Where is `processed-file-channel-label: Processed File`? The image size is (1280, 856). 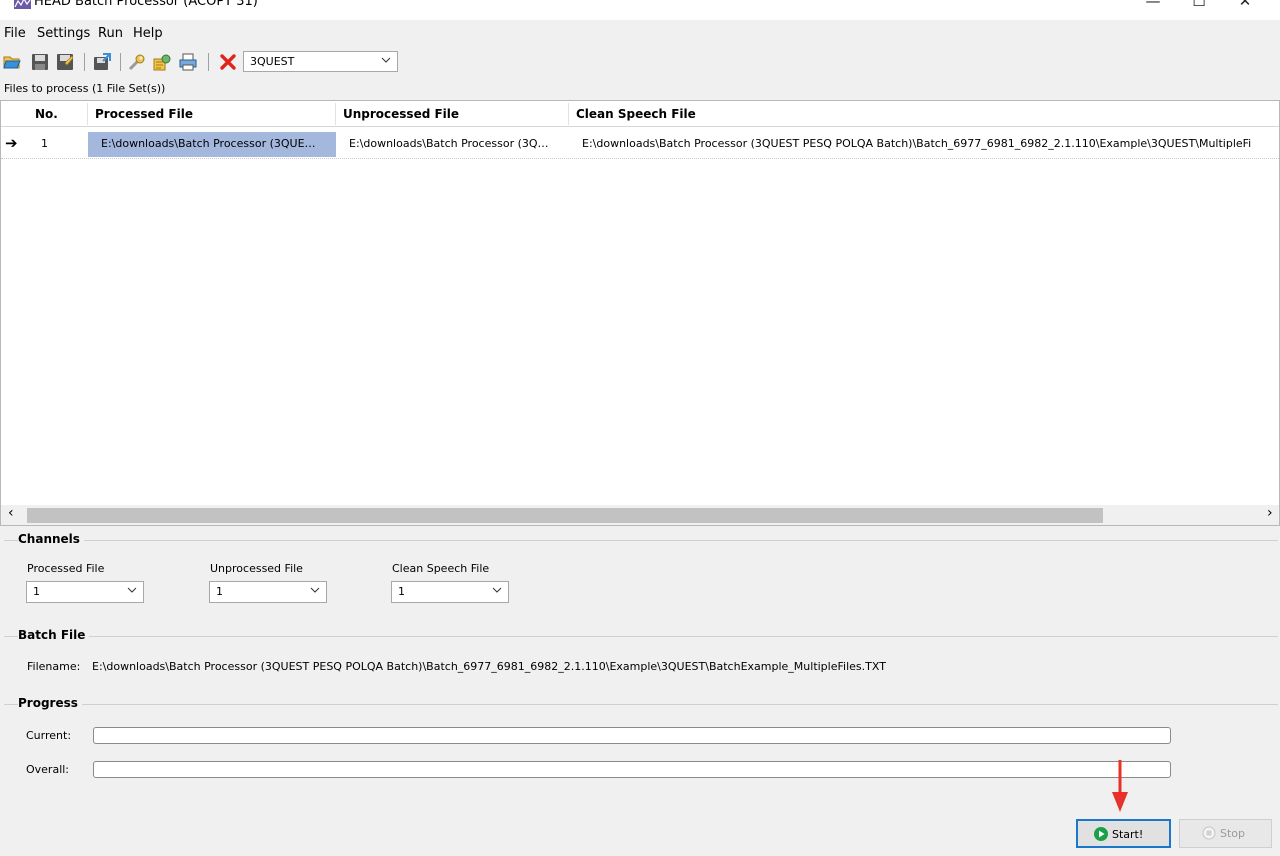
processed-file-channel-label: Processed File is located at coordinates (66, 568).